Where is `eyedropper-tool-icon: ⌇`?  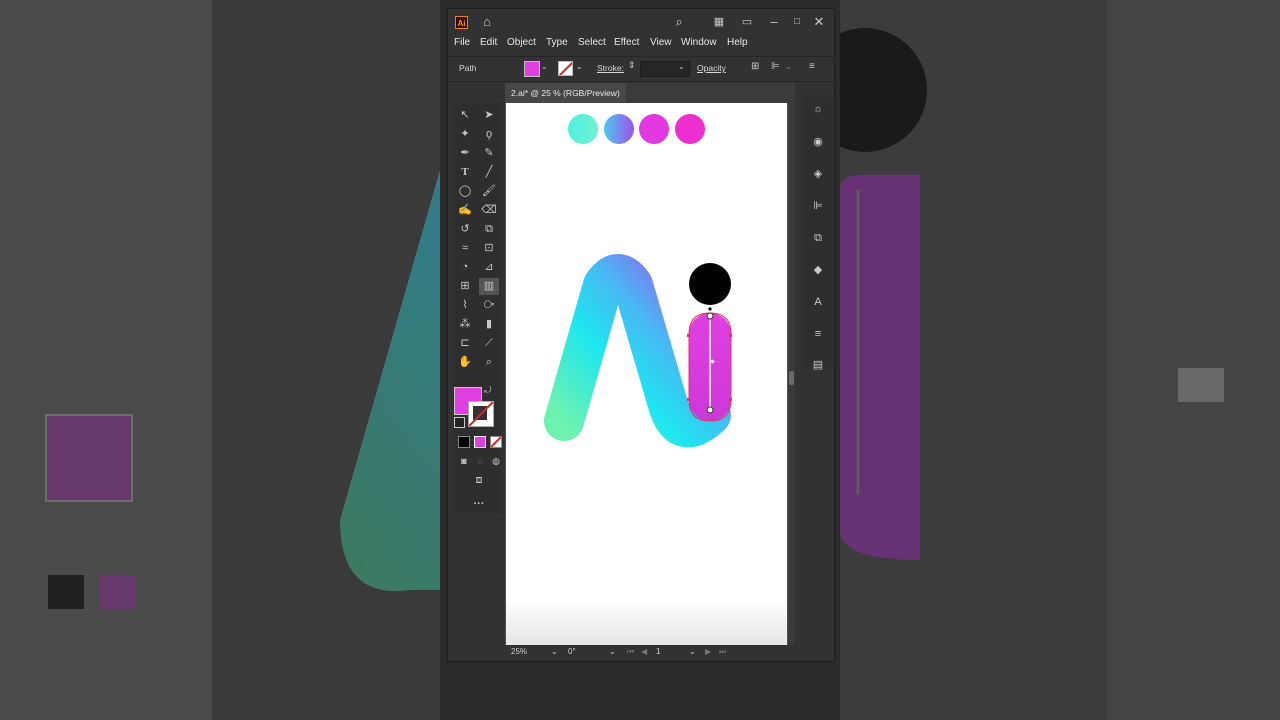
eyedropper-tool-icon: ⌇ is located at coordinates (465, 305).